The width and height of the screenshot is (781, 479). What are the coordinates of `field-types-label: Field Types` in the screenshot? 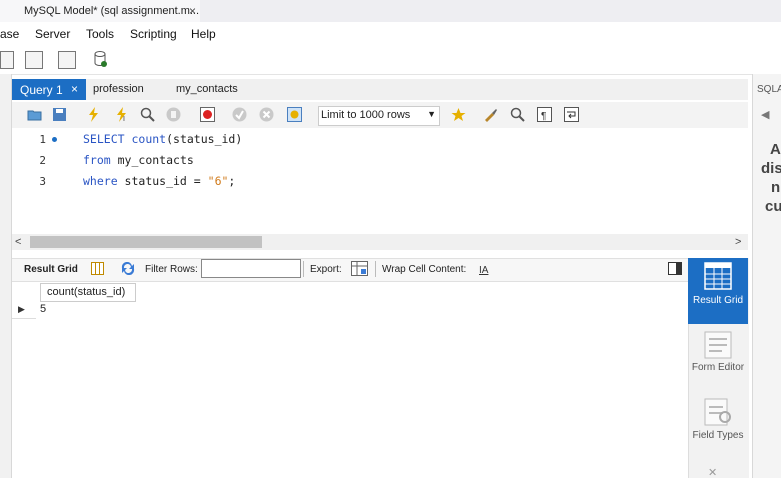 It's located at (718, 435).